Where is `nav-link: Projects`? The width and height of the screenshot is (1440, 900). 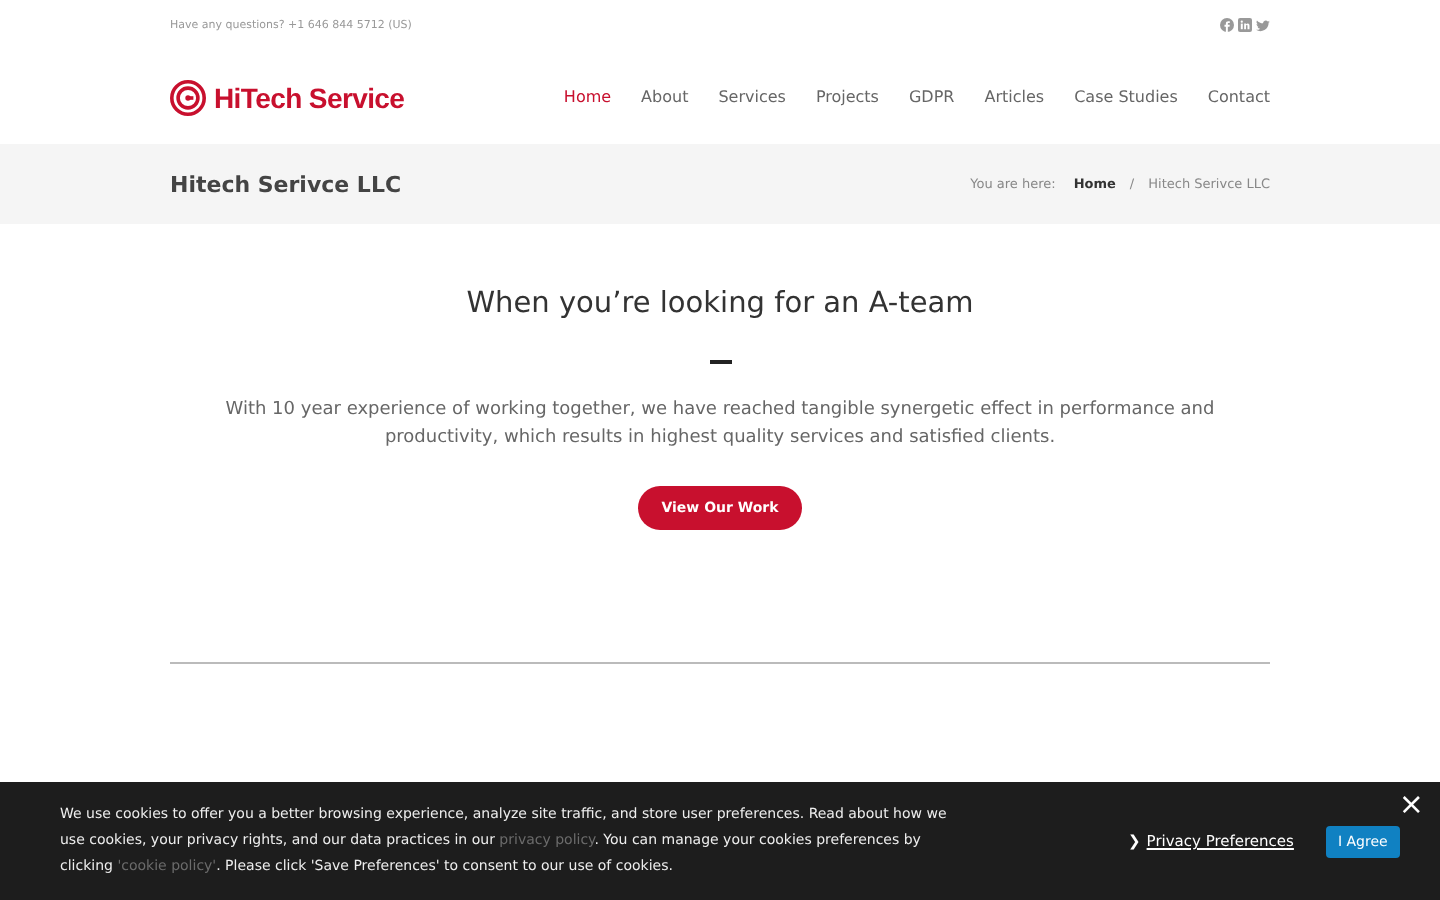
nav-link: Projects is located at coordinates (847, 97).